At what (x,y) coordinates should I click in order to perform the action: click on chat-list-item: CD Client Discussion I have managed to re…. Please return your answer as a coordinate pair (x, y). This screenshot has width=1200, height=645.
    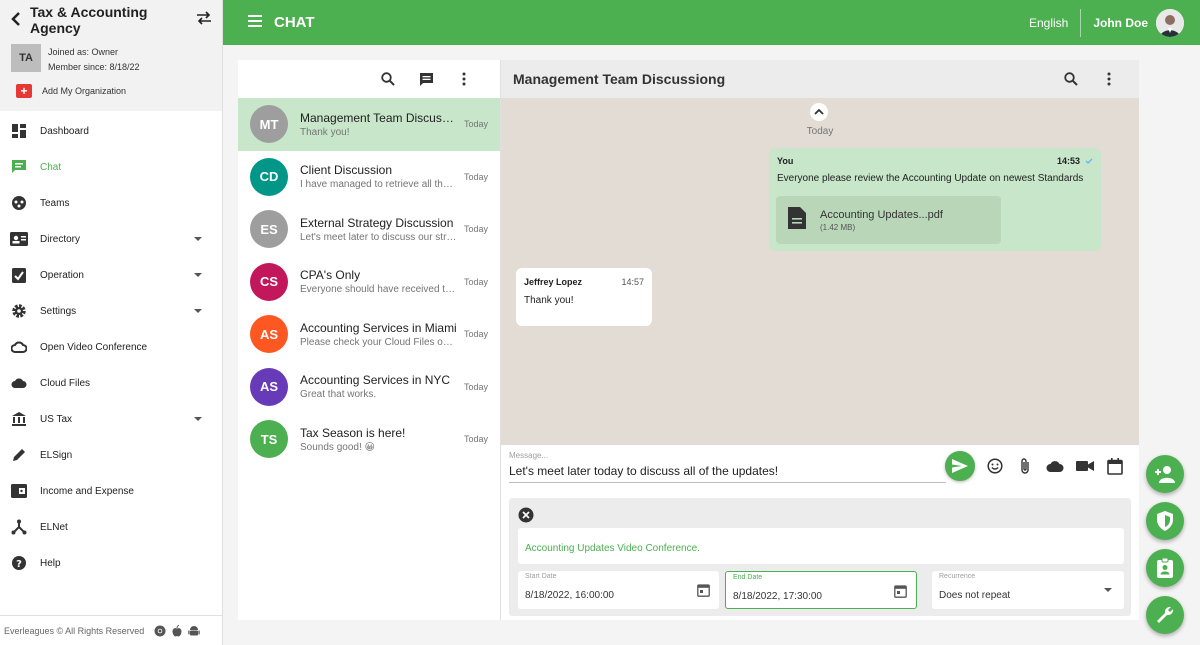
    Looking at the image, I should click on (369, 177).